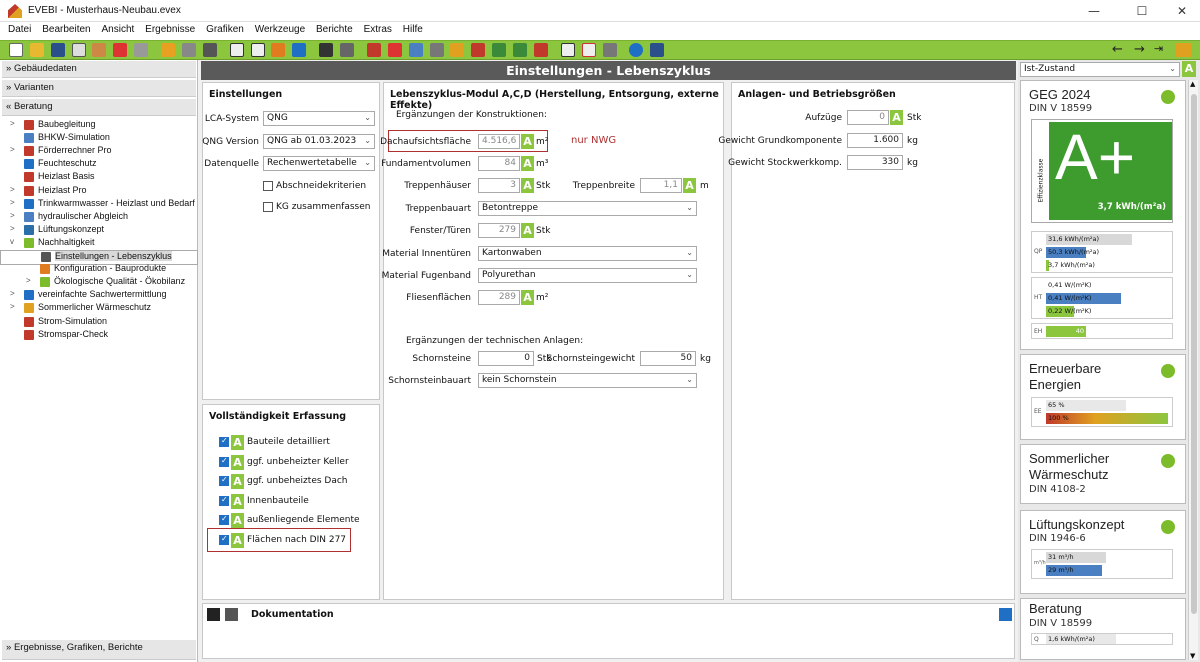 The width and height of the screenshot is (1200, 662). I want to click on edit-icon, so click(1005, 614).